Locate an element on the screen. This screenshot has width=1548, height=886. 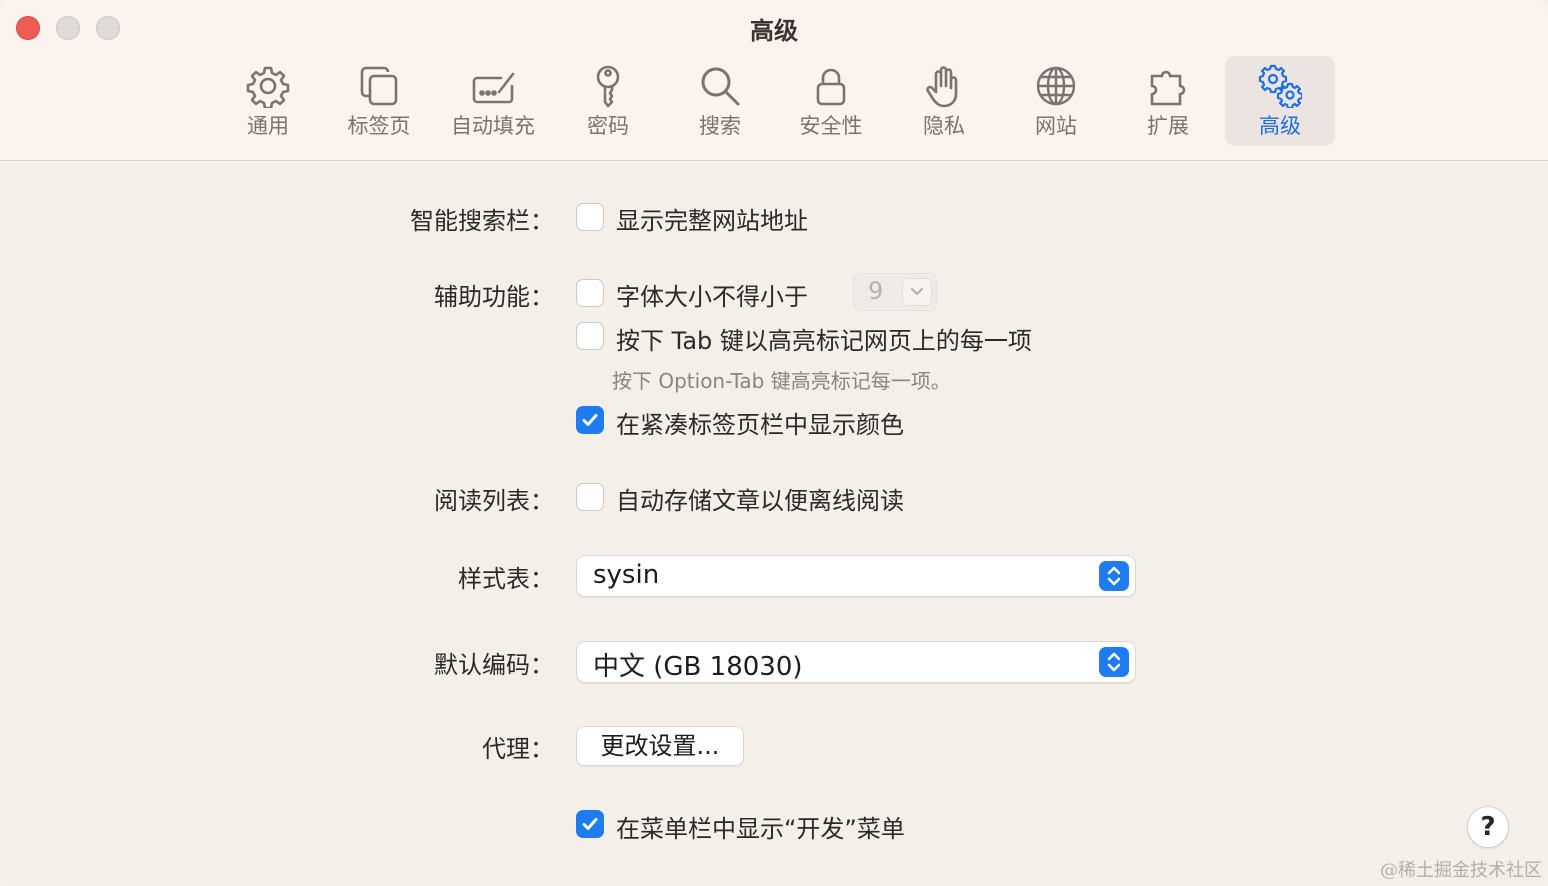
tab-advanced: 高级 is located at coordinates (1280, 101).